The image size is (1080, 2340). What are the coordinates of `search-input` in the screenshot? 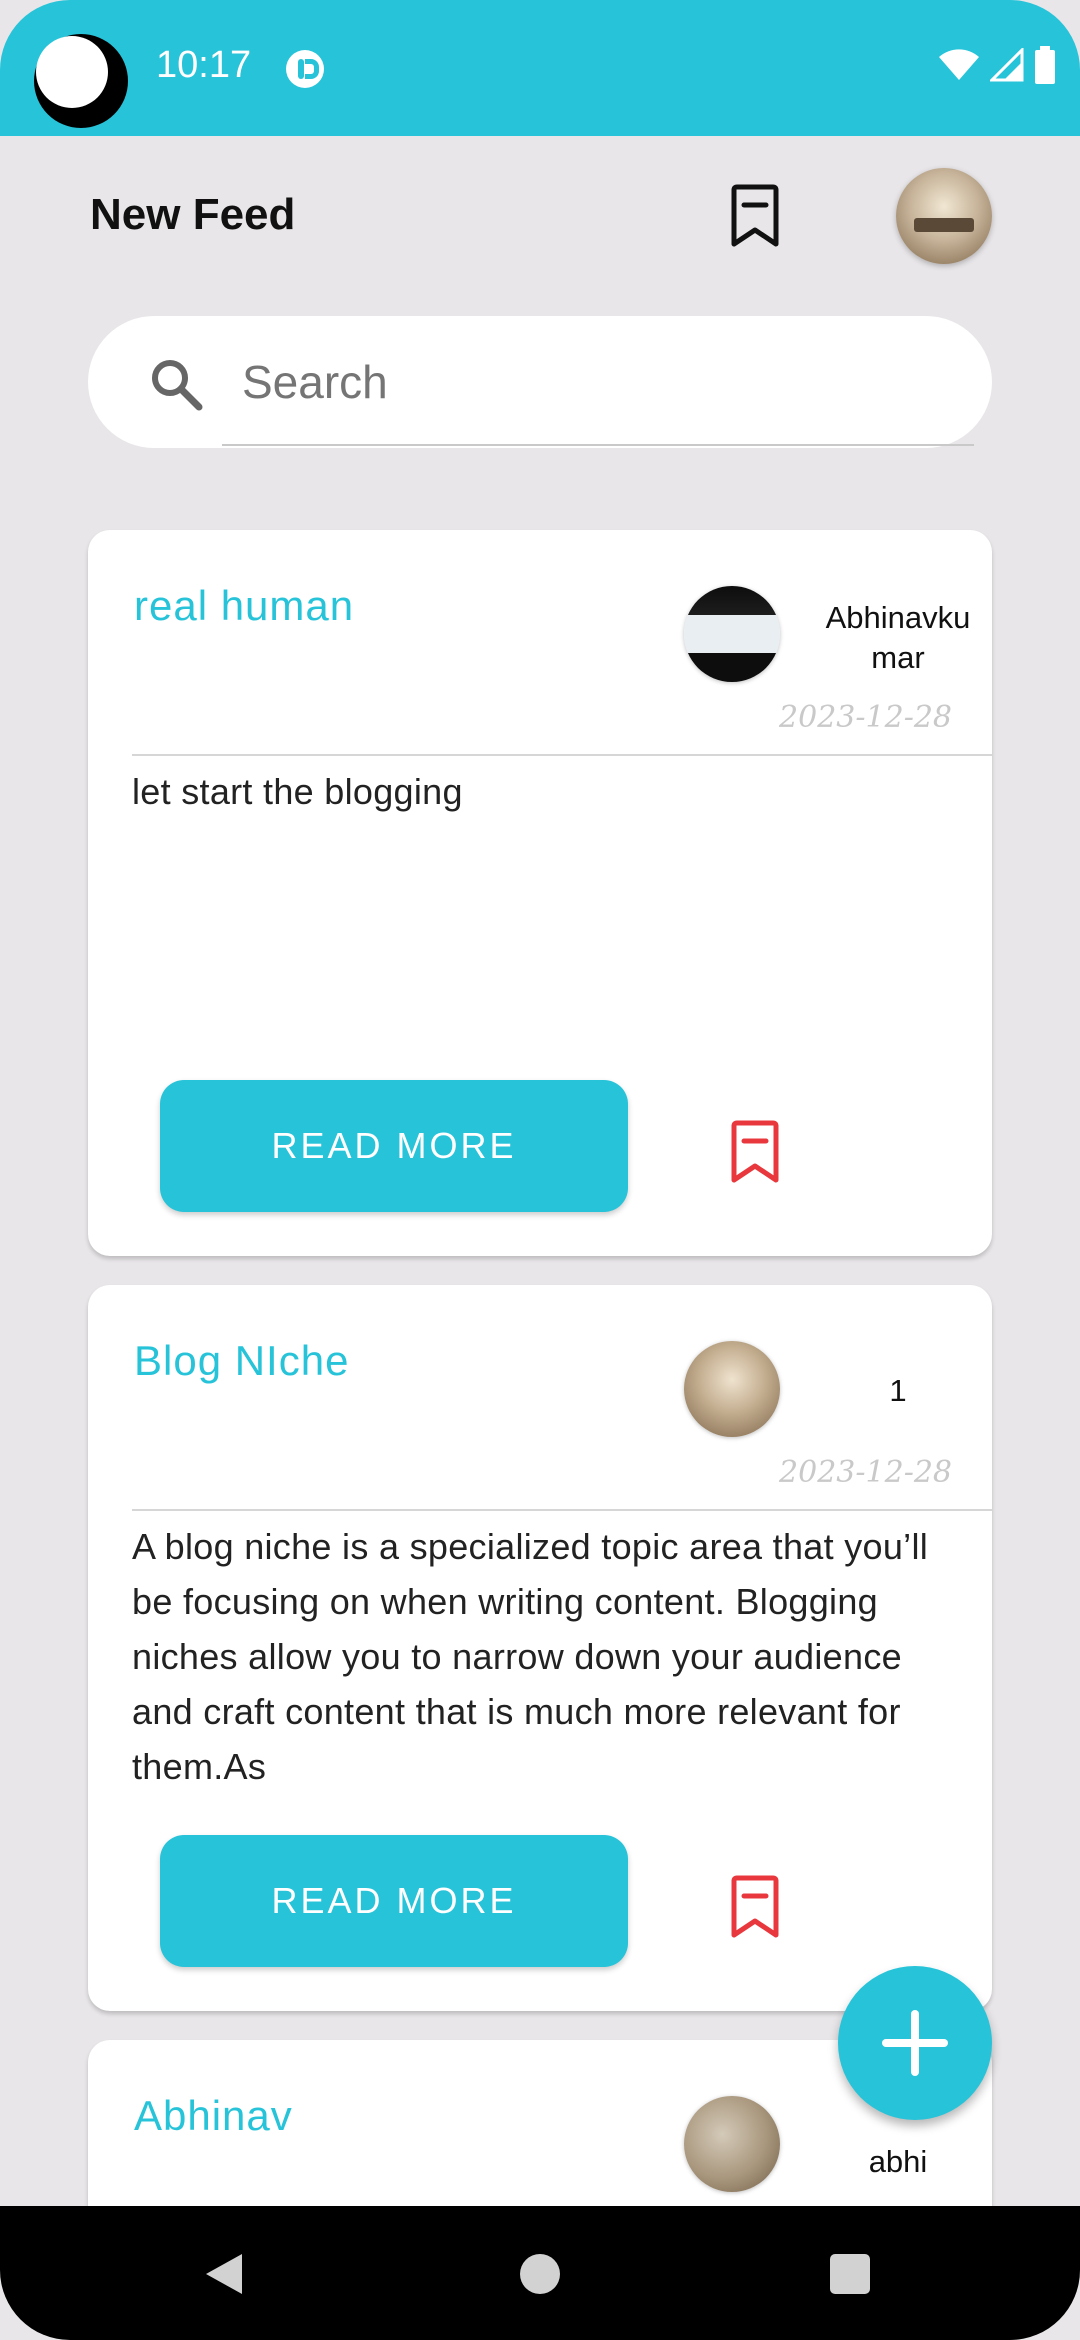 It's located at (600, 382).